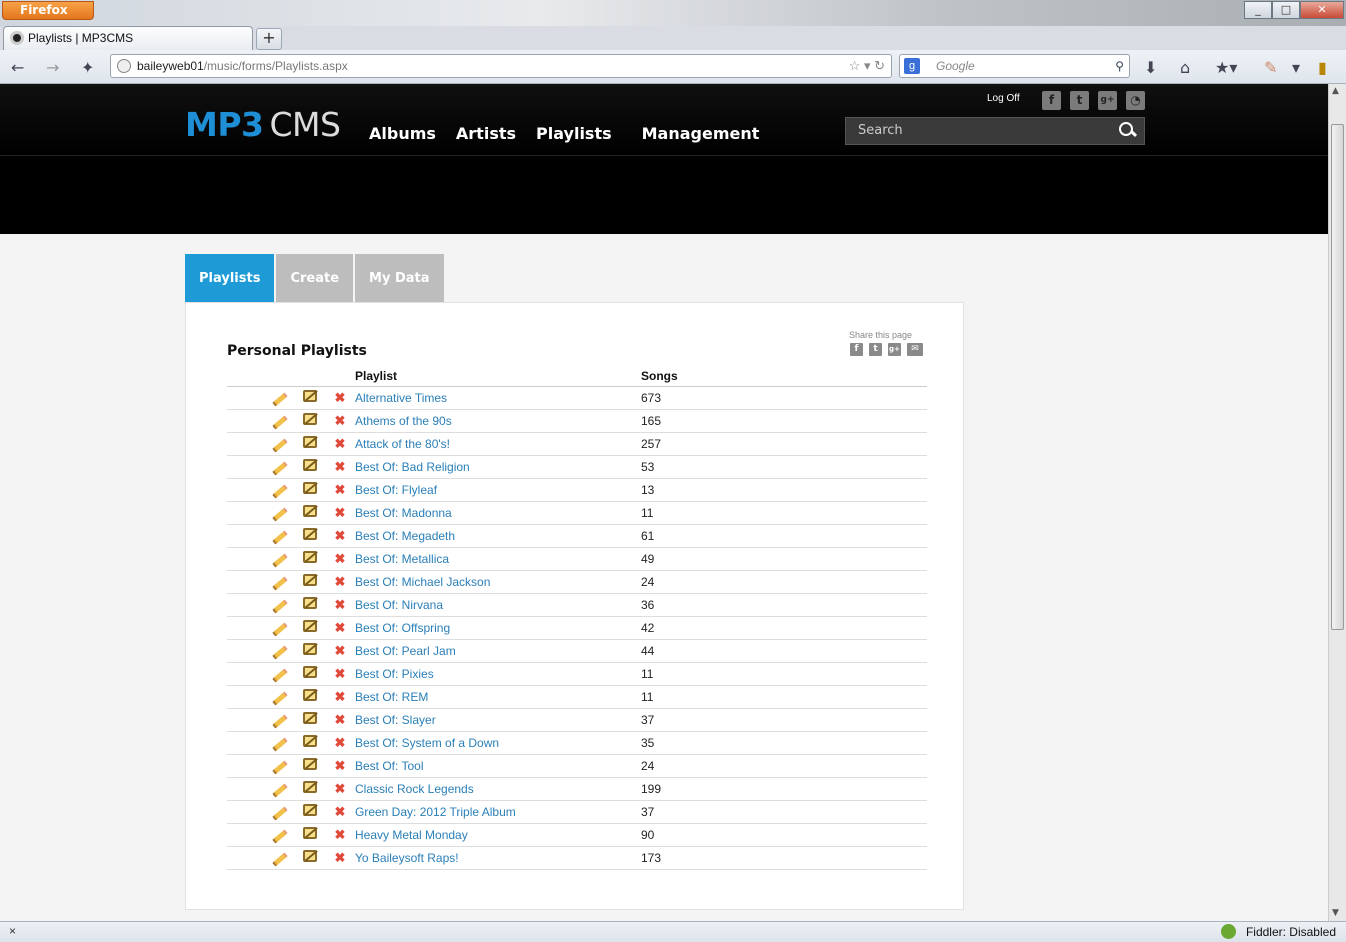 The width and height of the screenshot is (1346, 942). I want to click on playlist-name-link: Best Of: Metallica, so click(498, 559).